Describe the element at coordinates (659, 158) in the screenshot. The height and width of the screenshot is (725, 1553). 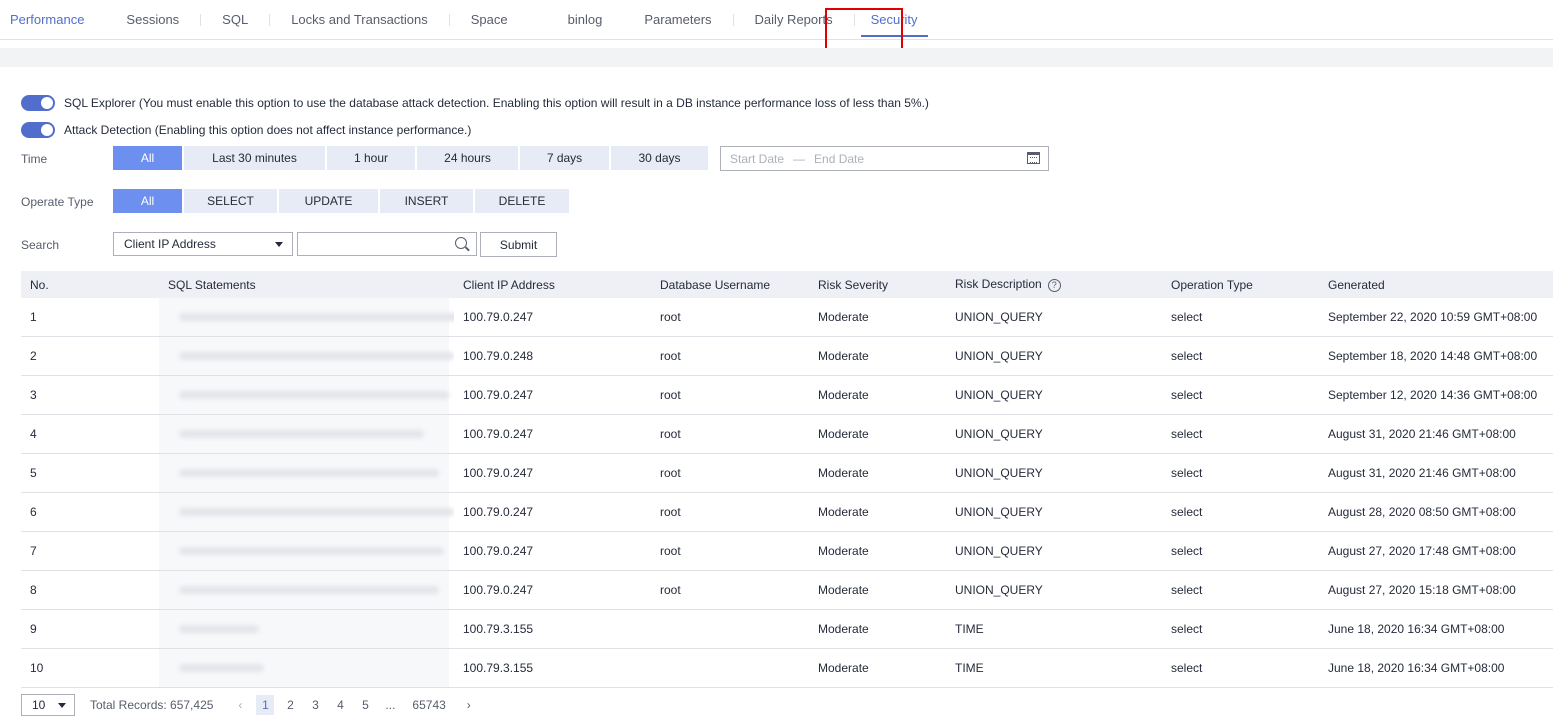
I see `time-30days-button: 30 days` at that location.